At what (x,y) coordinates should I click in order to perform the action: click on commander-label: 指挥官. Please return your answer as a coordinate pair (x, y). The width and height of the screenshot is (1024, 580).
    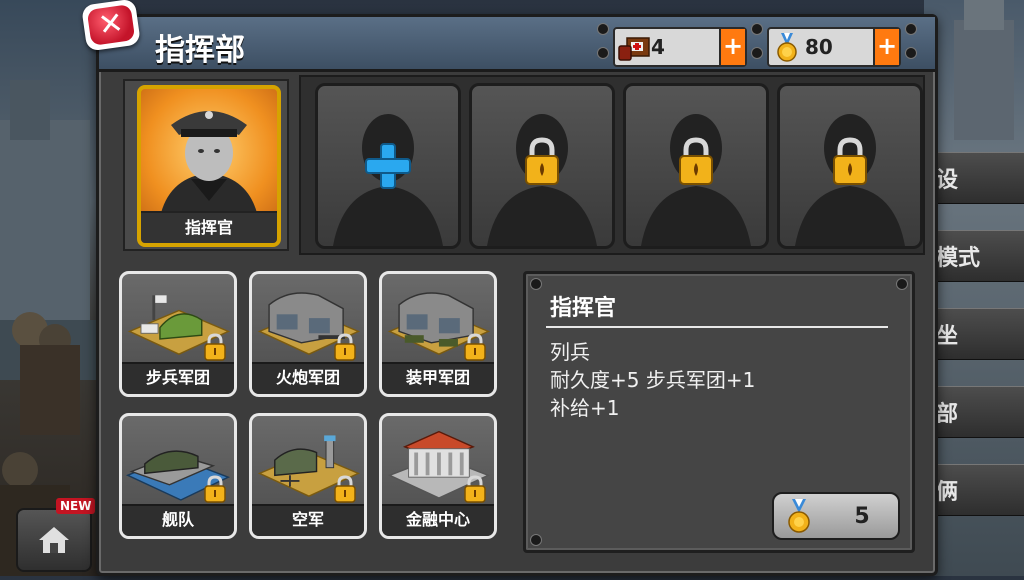
    Looking at the image, I should click on (209, 227).